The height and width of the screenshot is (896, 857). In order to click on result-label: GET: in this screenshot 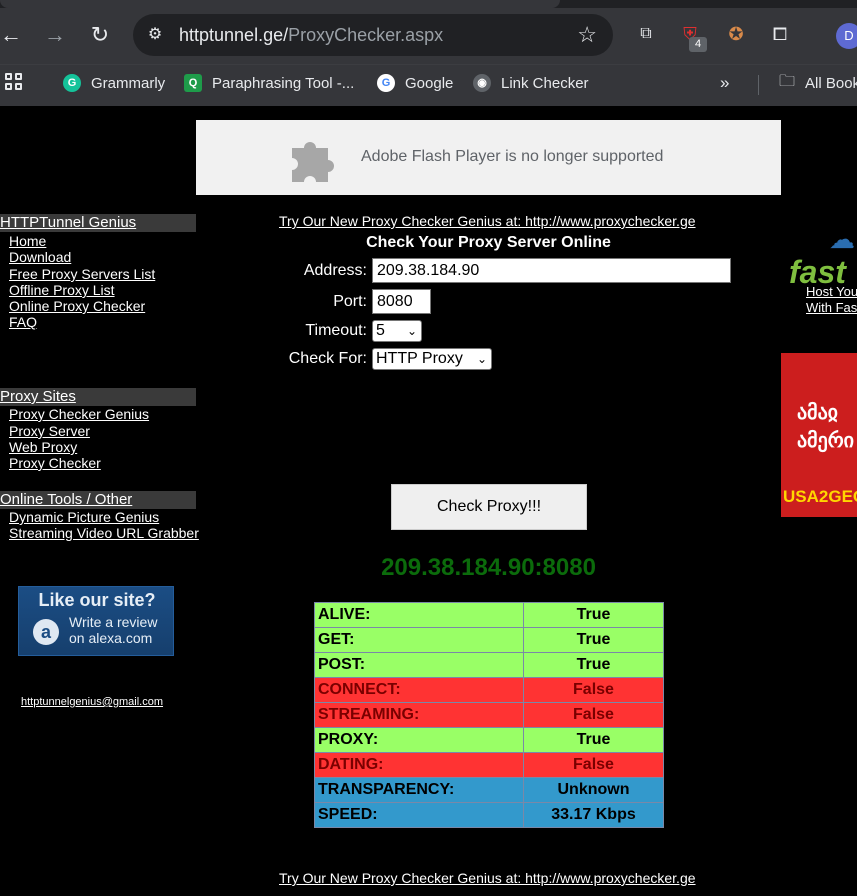, I will do `click(419, 640)`.